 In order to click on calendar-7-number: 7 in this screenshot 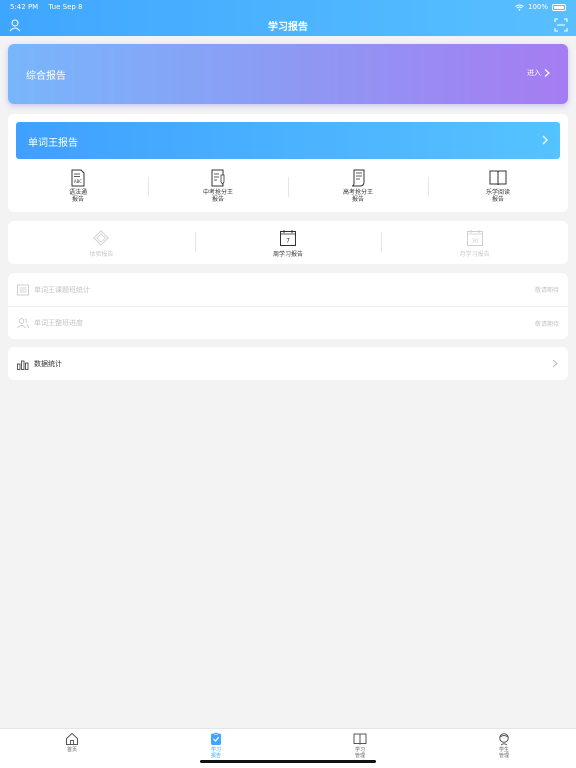, I will do `click(288, 241)`.